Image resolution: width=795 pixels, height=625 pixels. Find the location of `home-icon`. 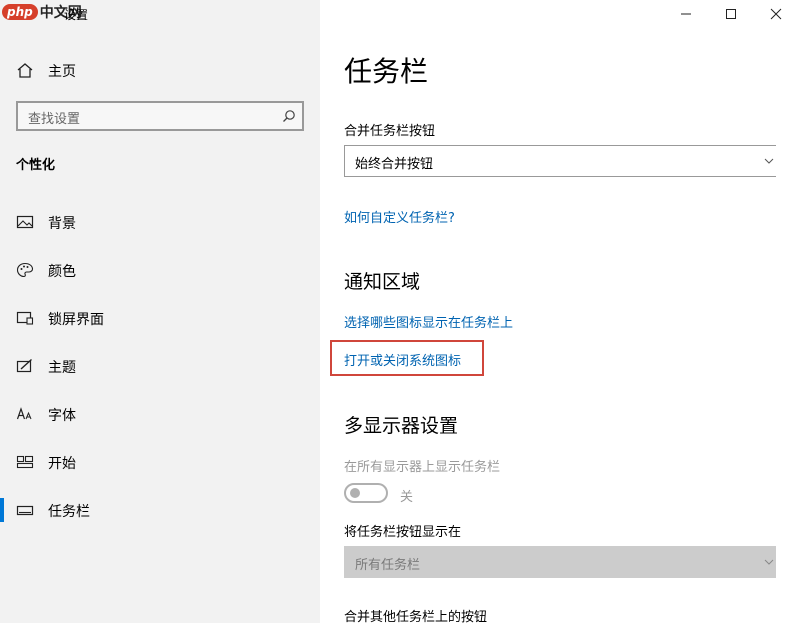

home-icon is located at coordinates (25, 70).